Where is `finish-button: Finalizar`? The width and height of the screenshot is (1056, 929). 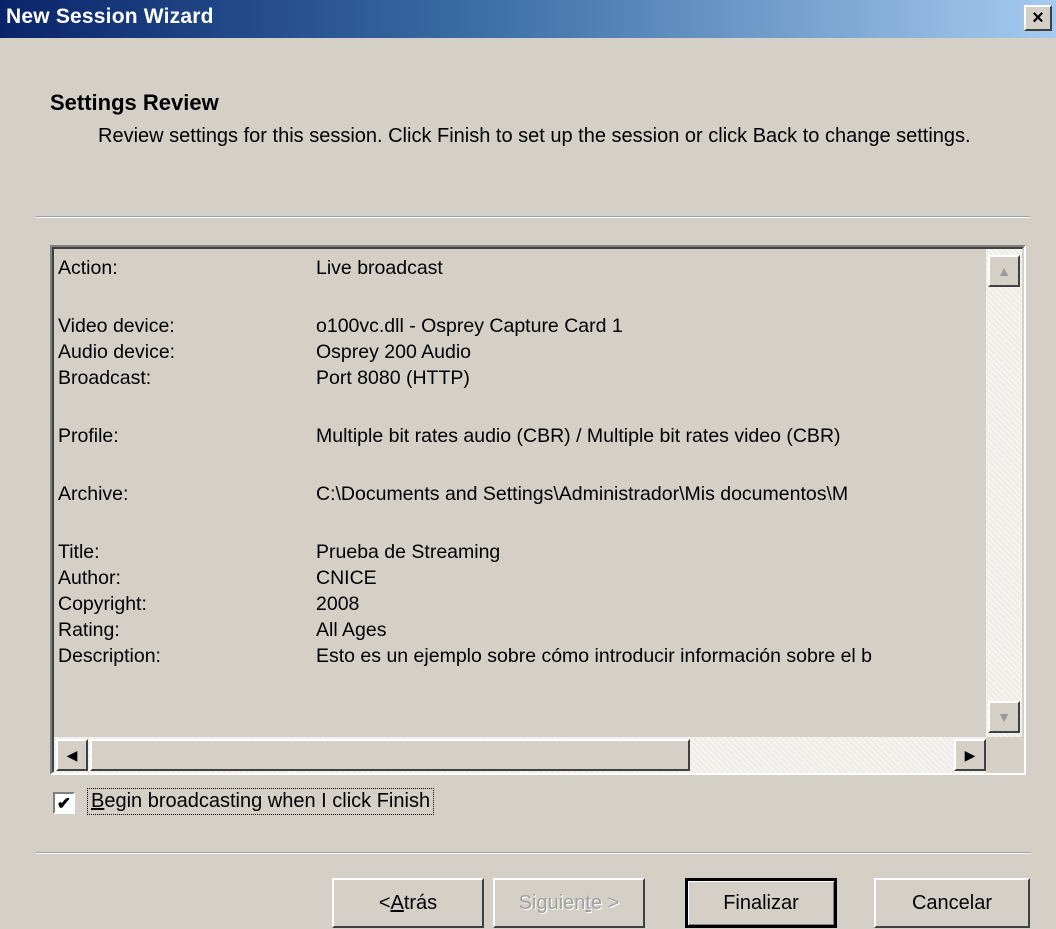 finish-button: Finalizar is located at coordinates (761, 903).